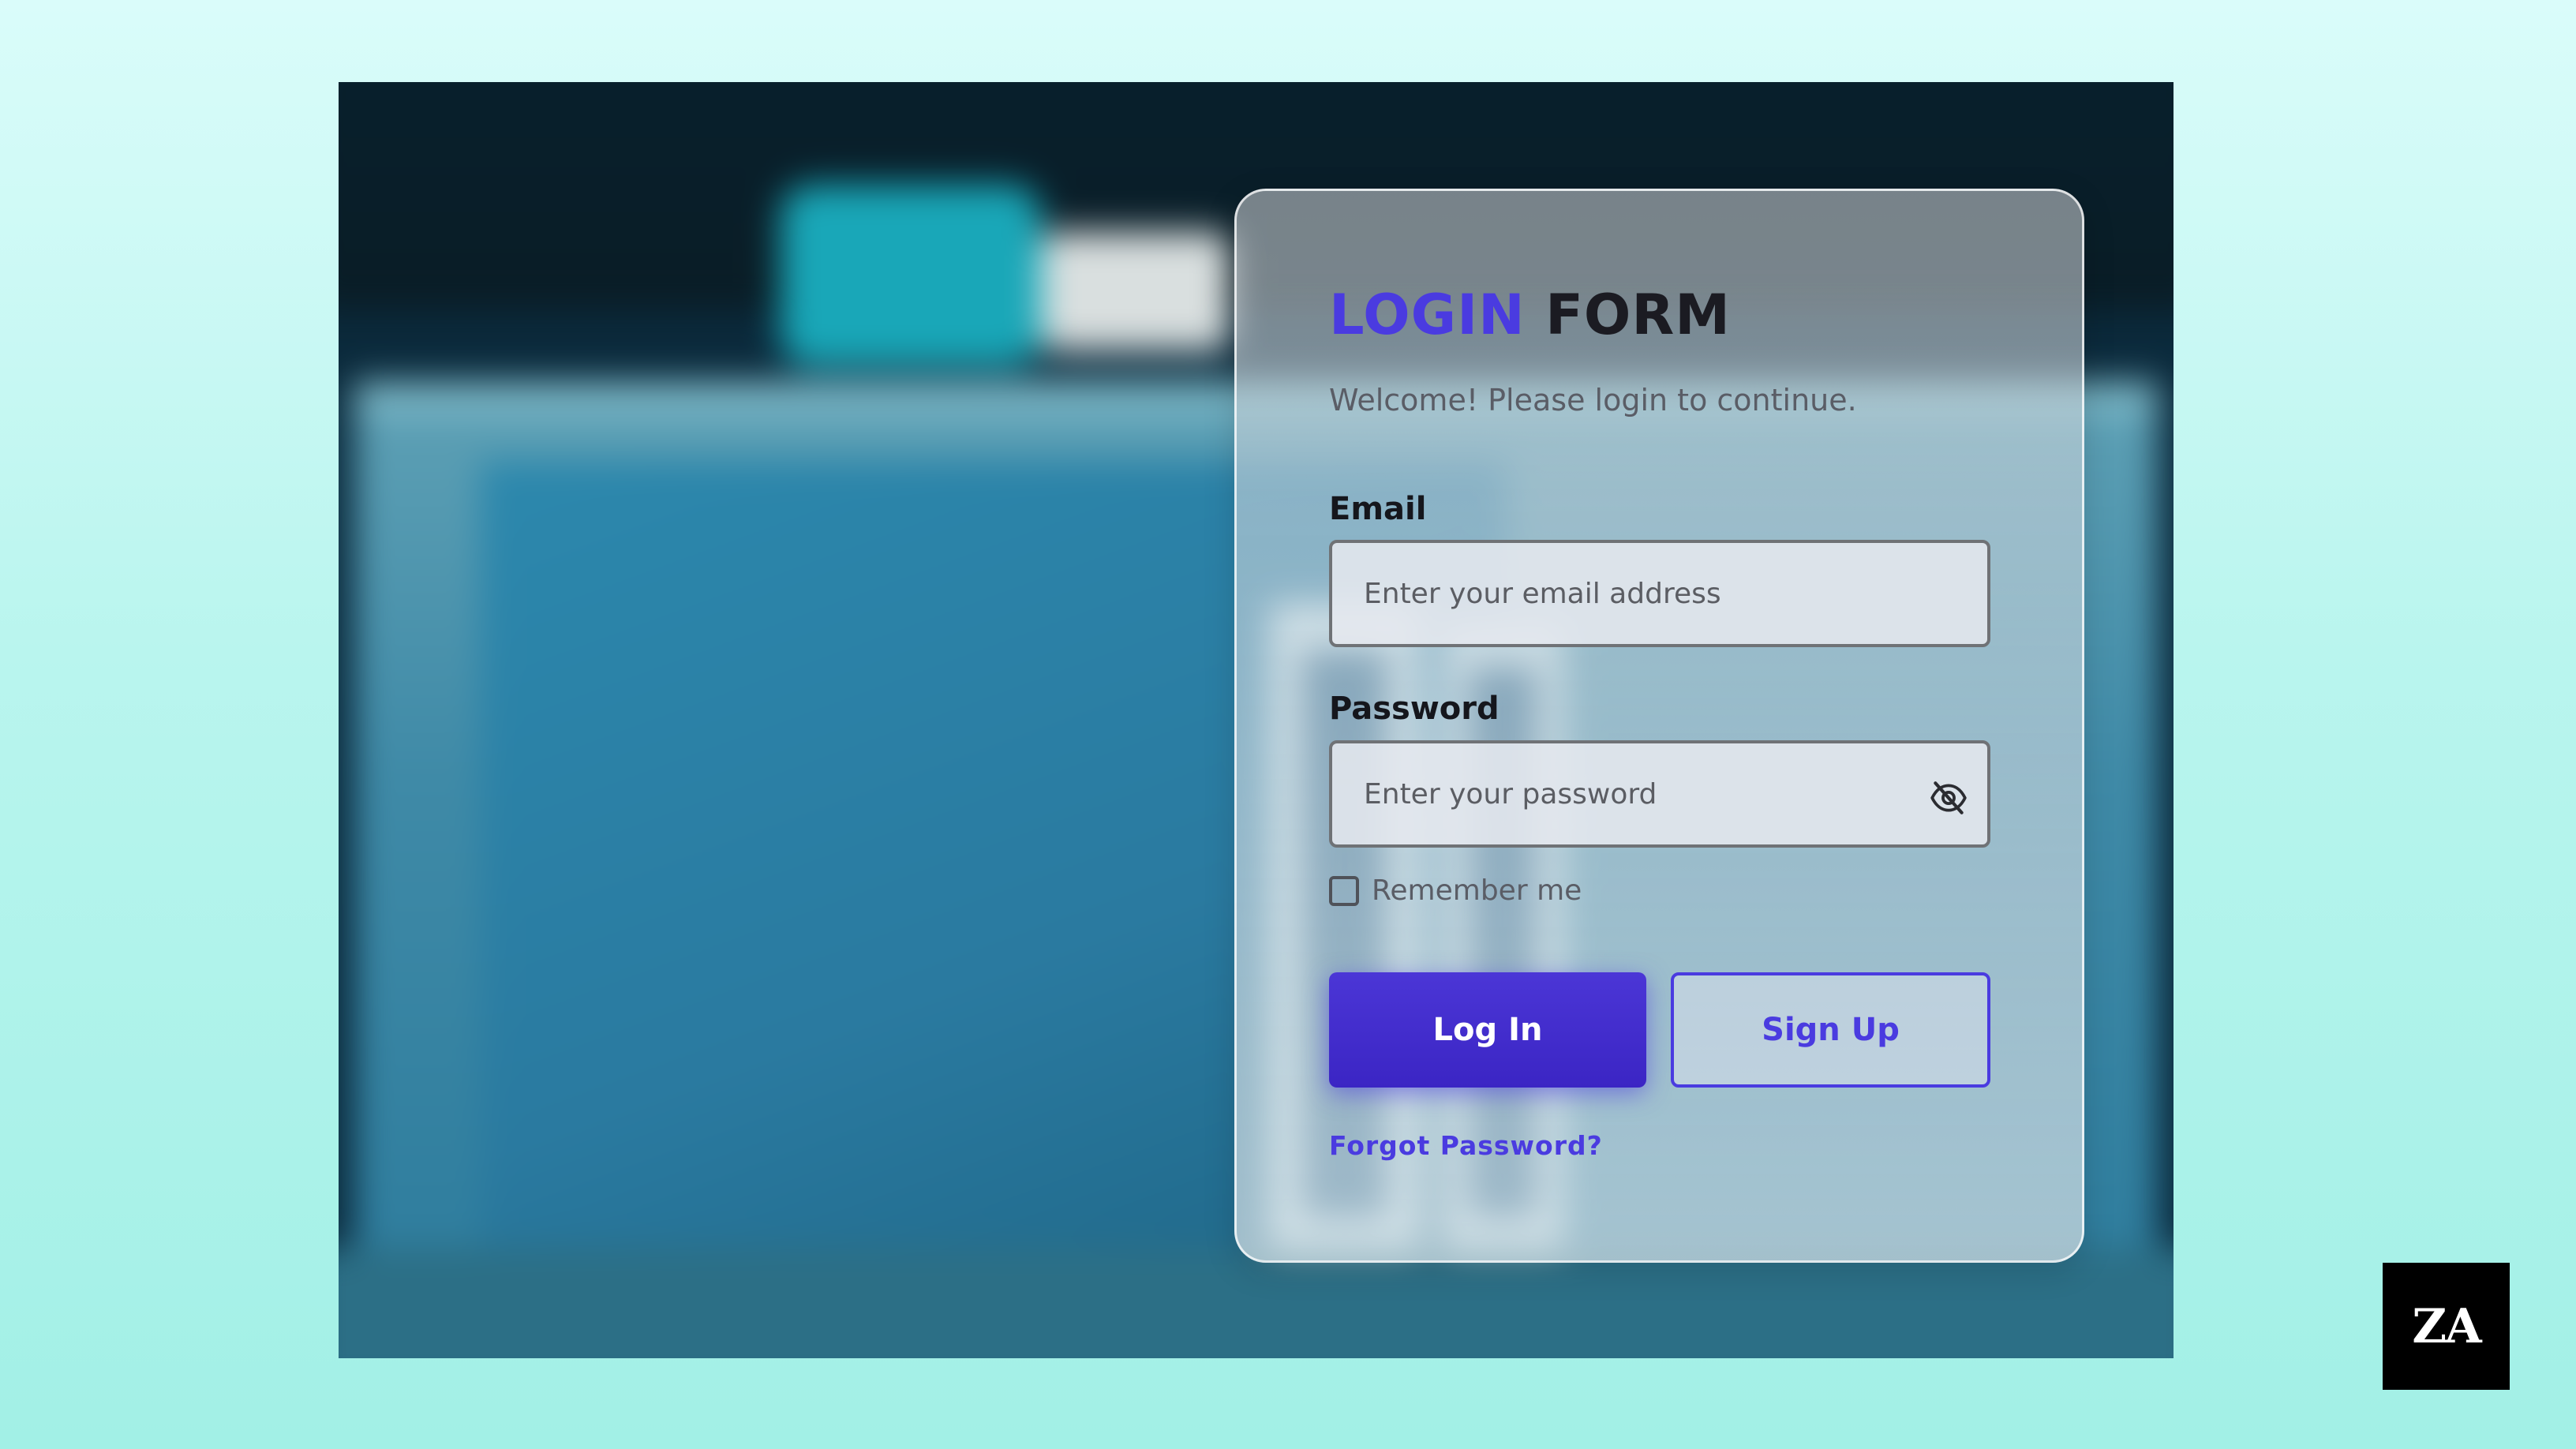 The width and height of the screenshot is (2576, 1449). Describe the element at coordinates (1638, 315) in the screenshot. I see `form-title-rest: FORM` at that location.